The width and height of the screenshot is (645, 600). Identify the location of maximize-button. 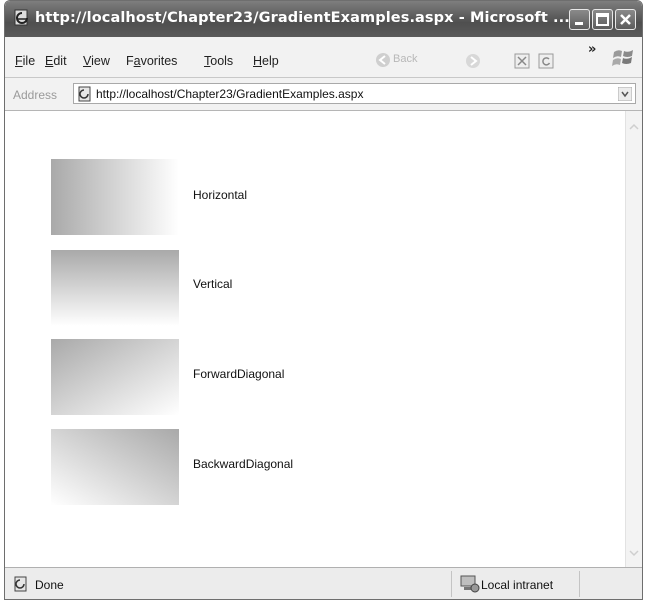
(602, 19).